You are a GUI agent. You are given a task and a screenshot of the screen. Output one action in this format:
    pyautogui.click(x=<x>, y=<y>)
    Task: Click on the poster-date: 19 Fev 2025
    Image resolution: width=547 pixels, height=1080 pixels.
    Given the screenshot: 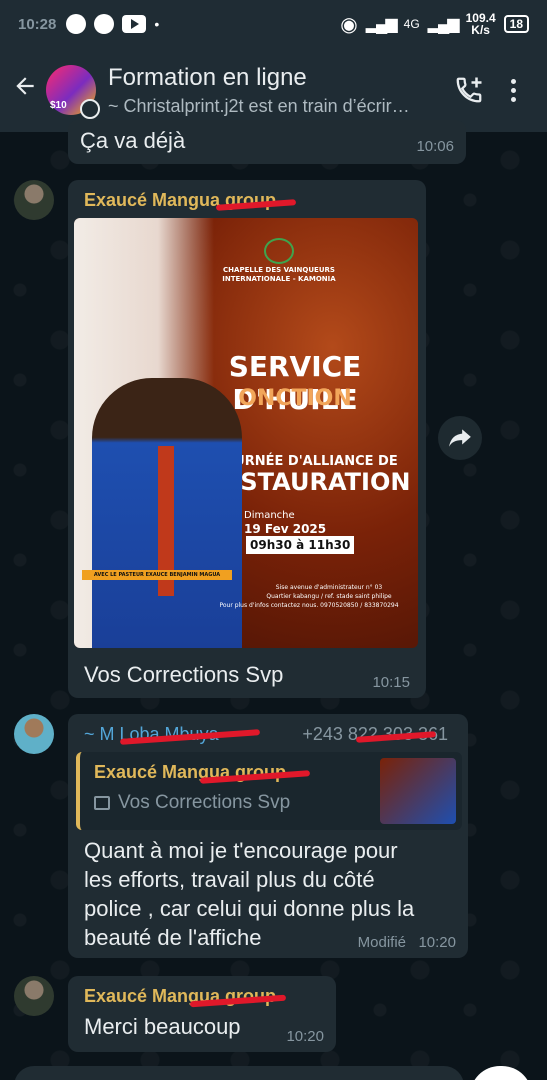 What is the action you would take?
    pyautogui.click(x=285, y=529)
    